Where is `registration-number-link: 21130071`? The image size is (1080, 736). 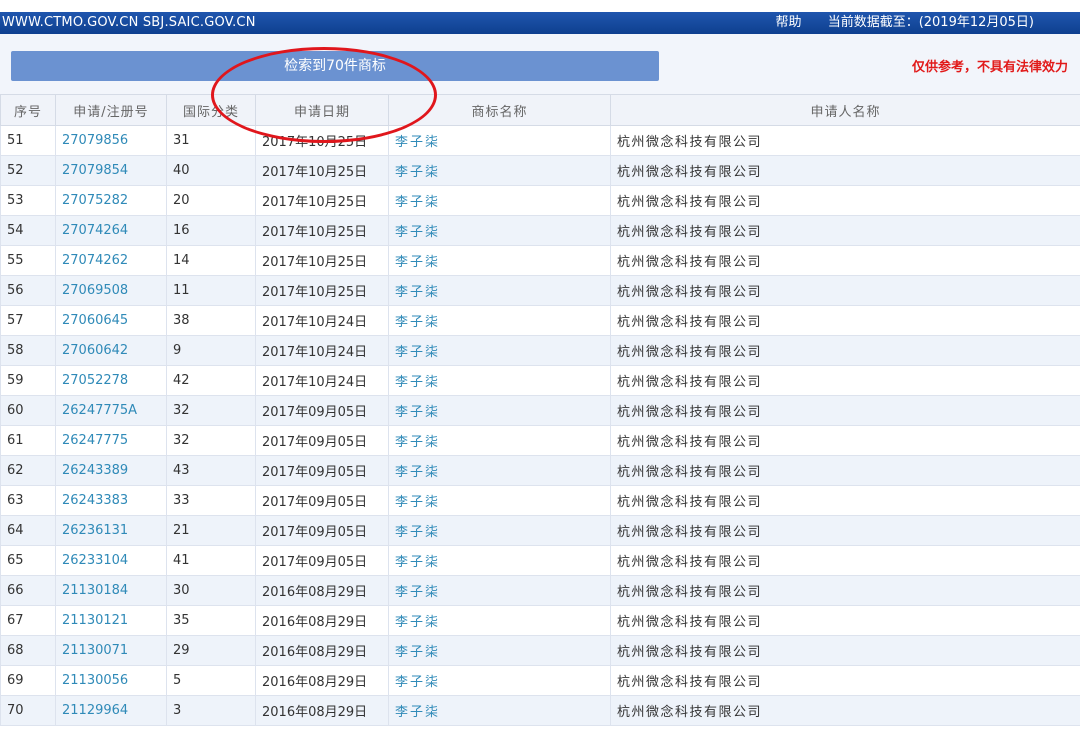
registration-number-link: 21130071 is located at coordinates (111, 650).